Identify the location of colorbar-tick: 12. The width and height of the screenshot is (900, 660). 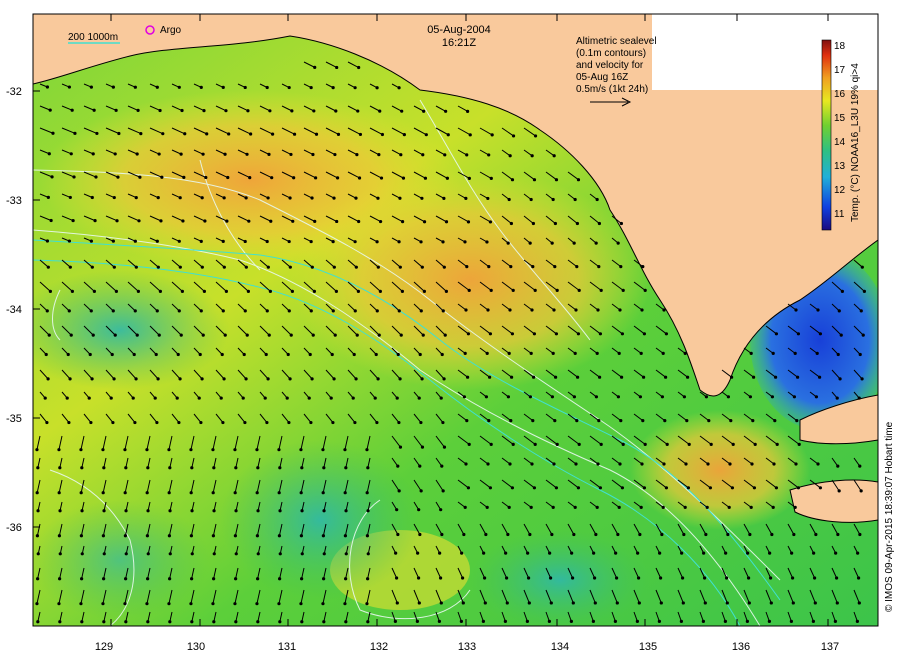
(840, 190).